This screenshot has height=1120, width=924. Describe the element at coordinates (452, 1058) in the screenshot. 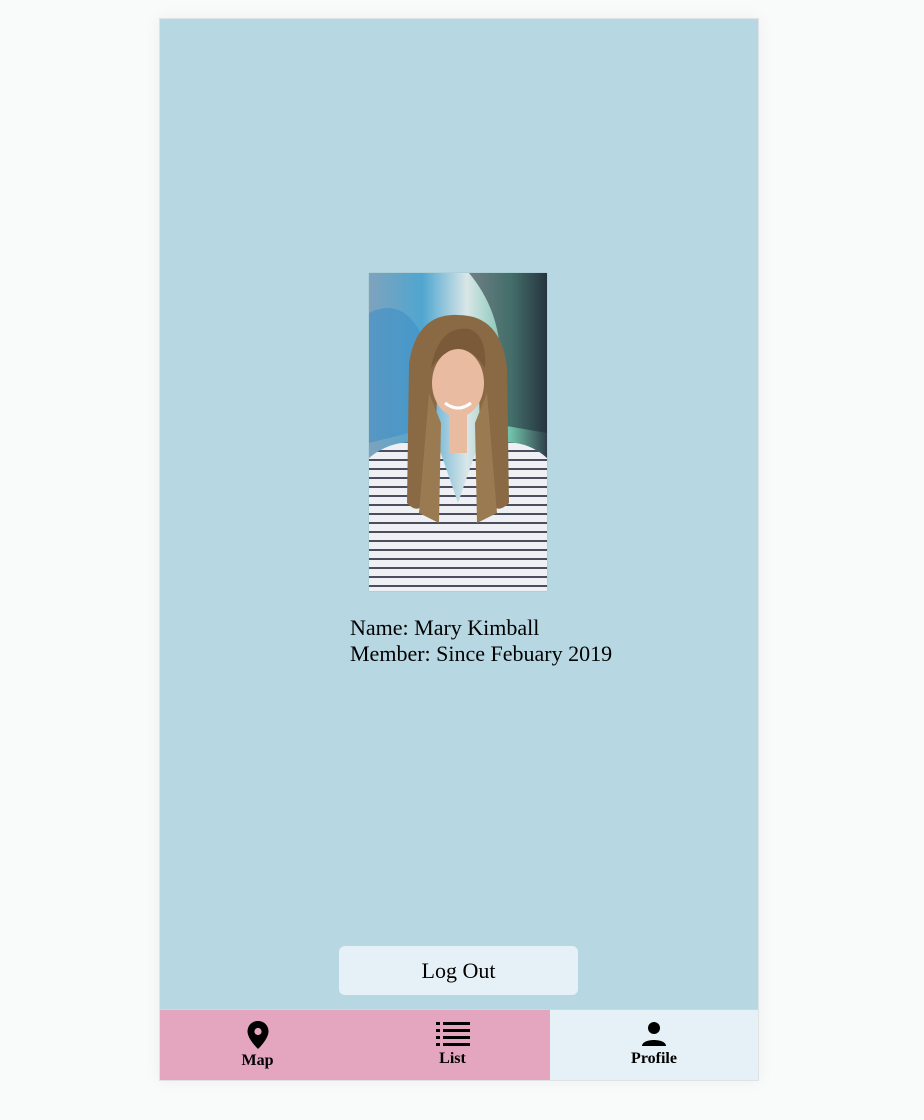

I see `tab-list-label: List` at that location.